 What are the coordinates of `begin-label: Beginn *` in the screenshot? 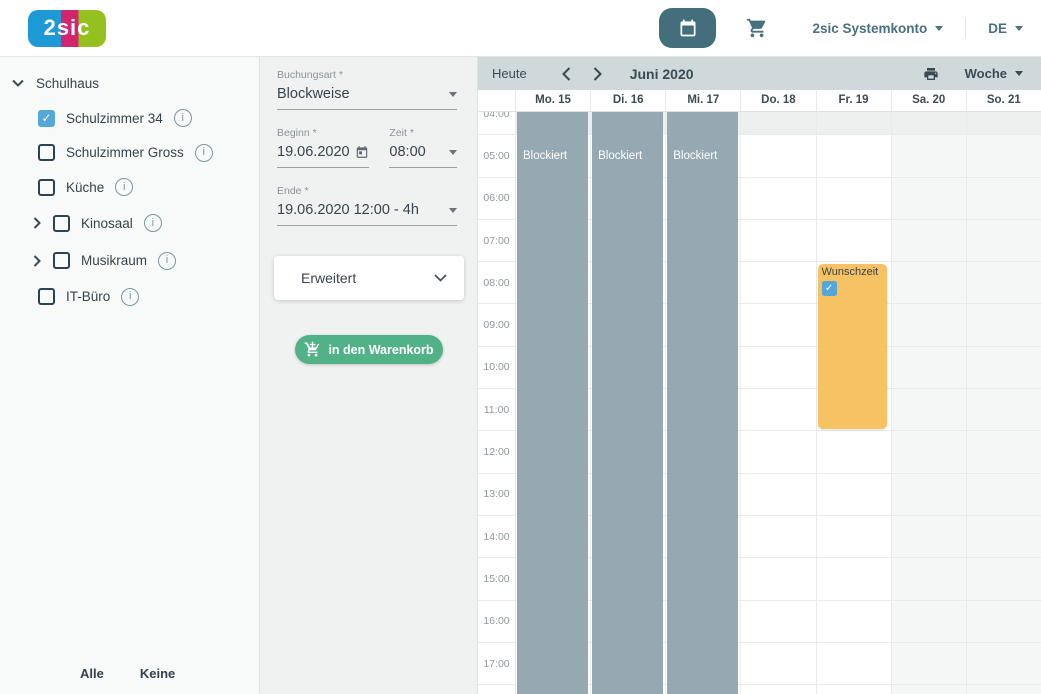 It's located at (297, 133).